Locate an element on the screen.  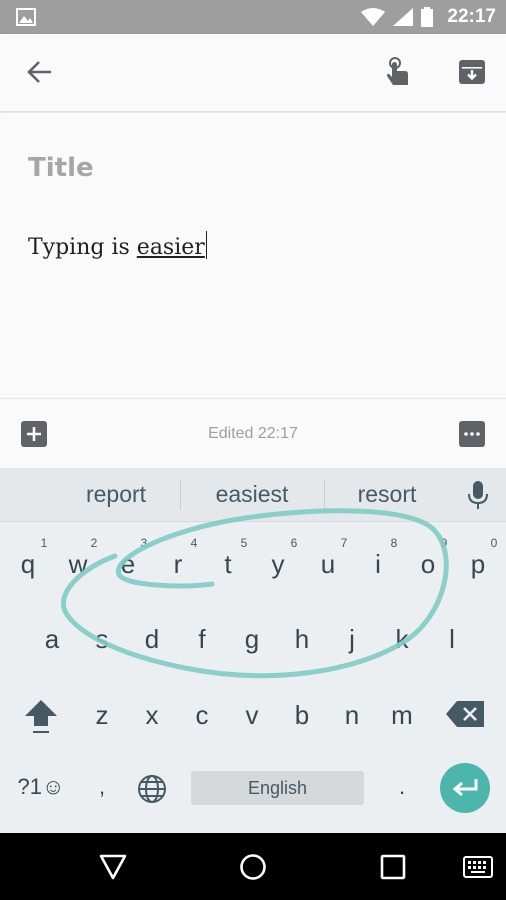
nav-recents-button is located at coordinates (393, 867).